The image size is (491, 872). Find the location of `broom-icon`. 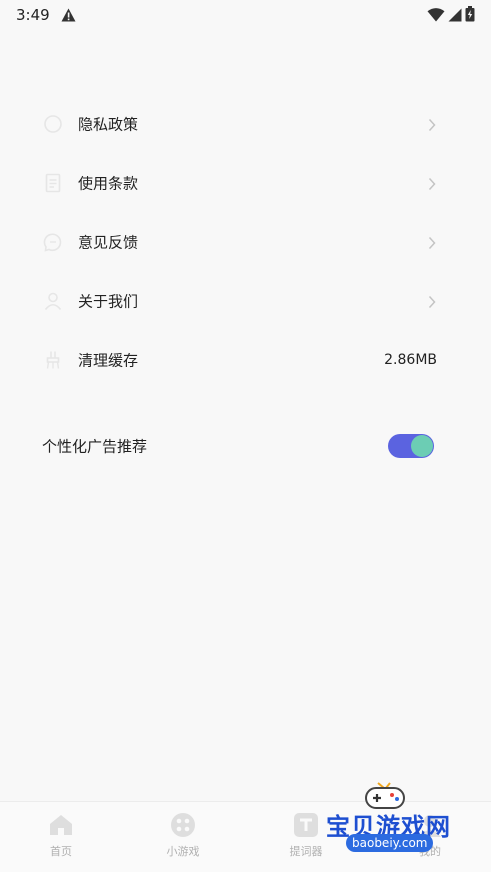

broom-icon is located at coordinates (53, 360).